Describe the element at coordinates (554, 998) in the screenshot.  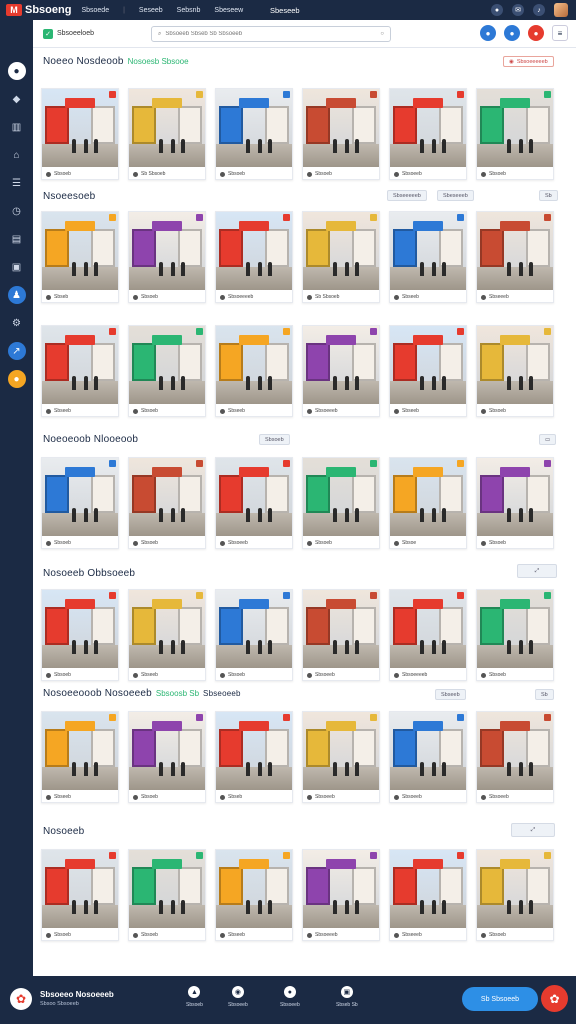
I see `fab-button: ✿` at that location.